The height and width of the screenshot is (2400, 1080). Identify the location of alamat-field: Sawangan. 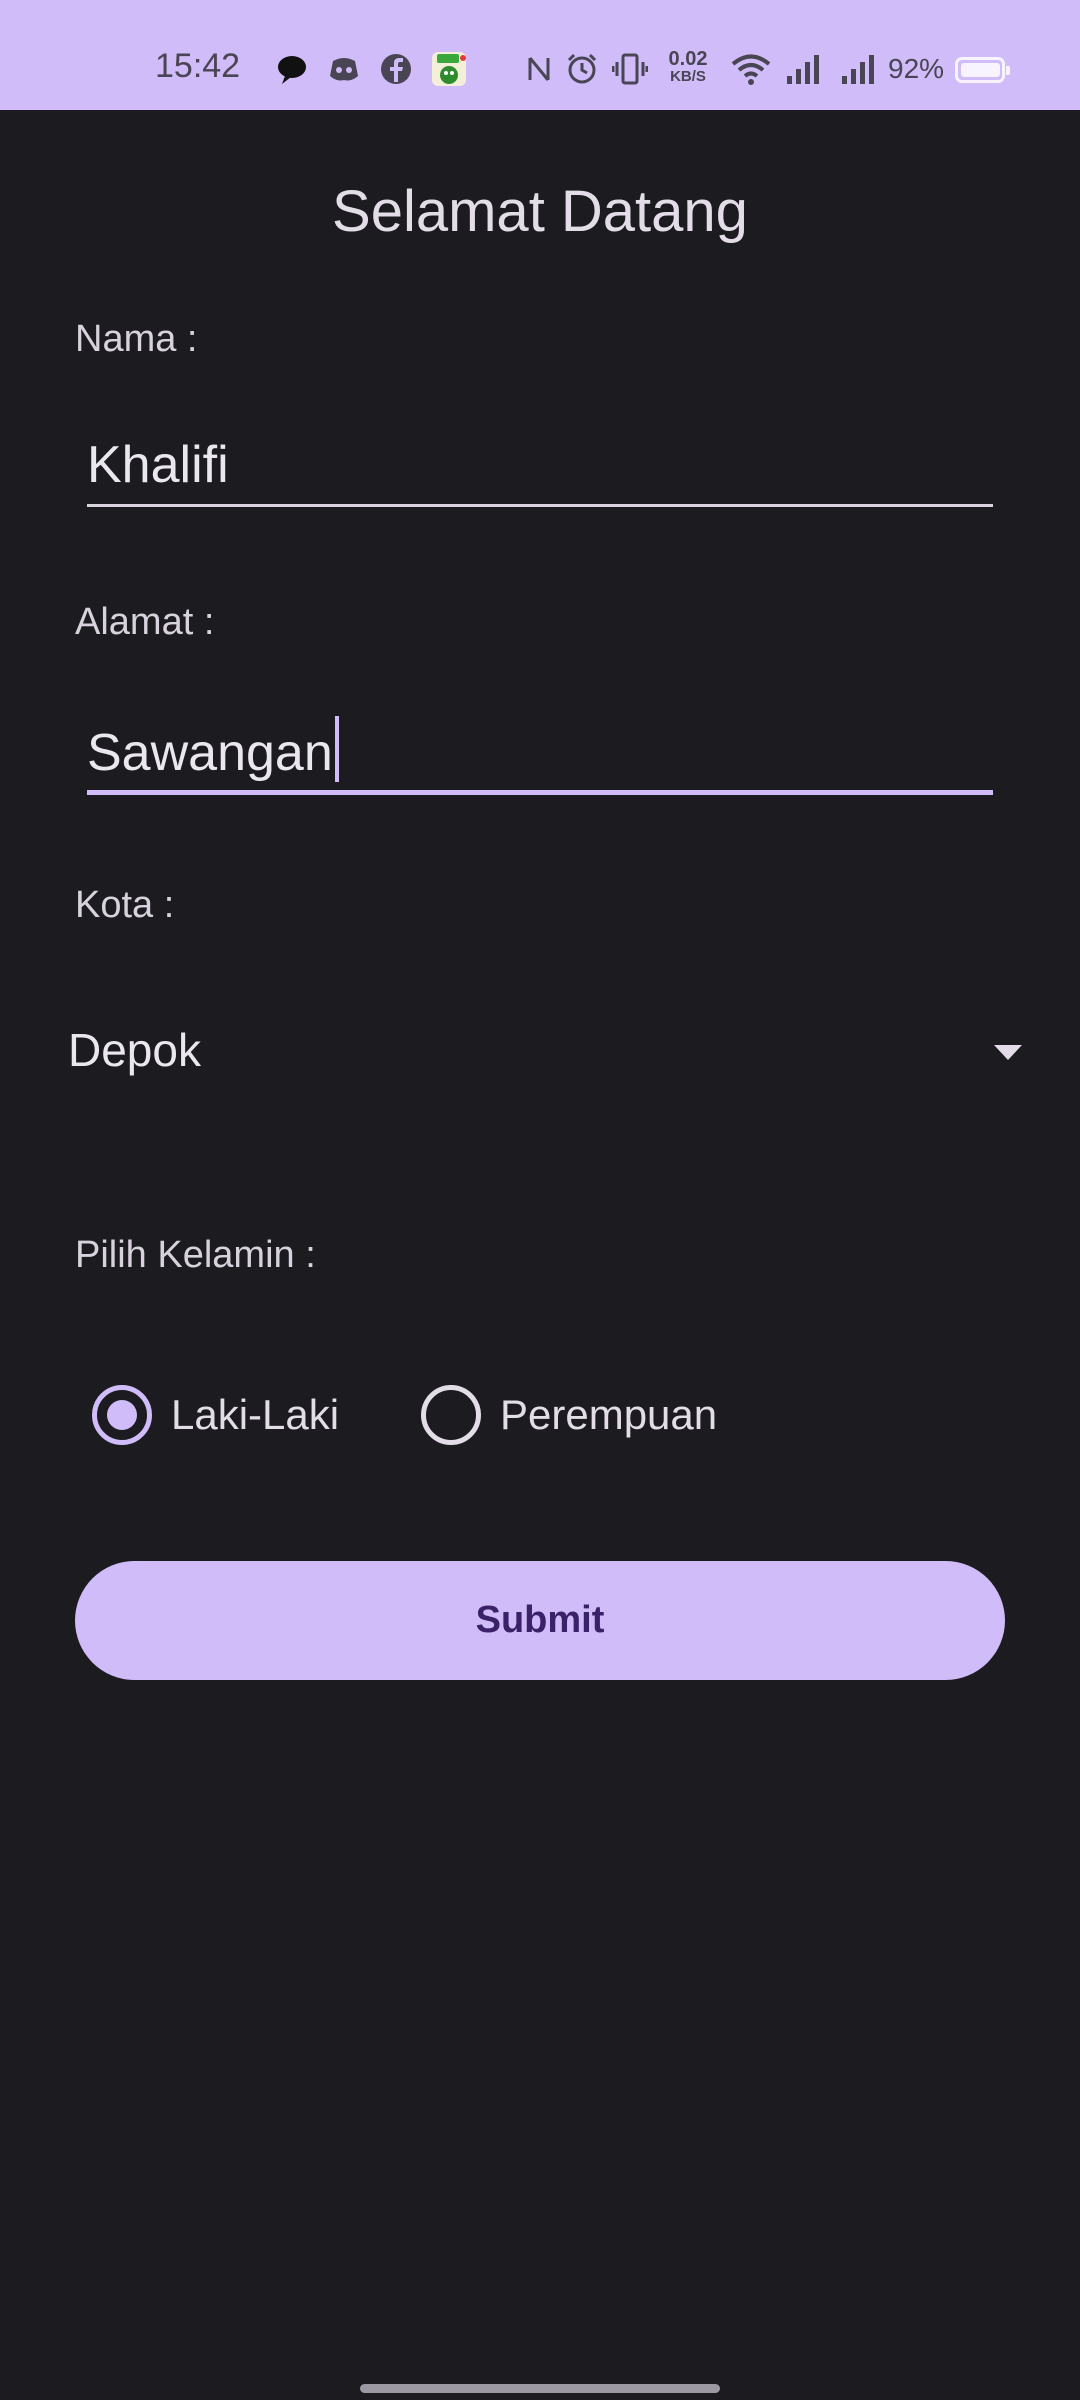
(540, 755).